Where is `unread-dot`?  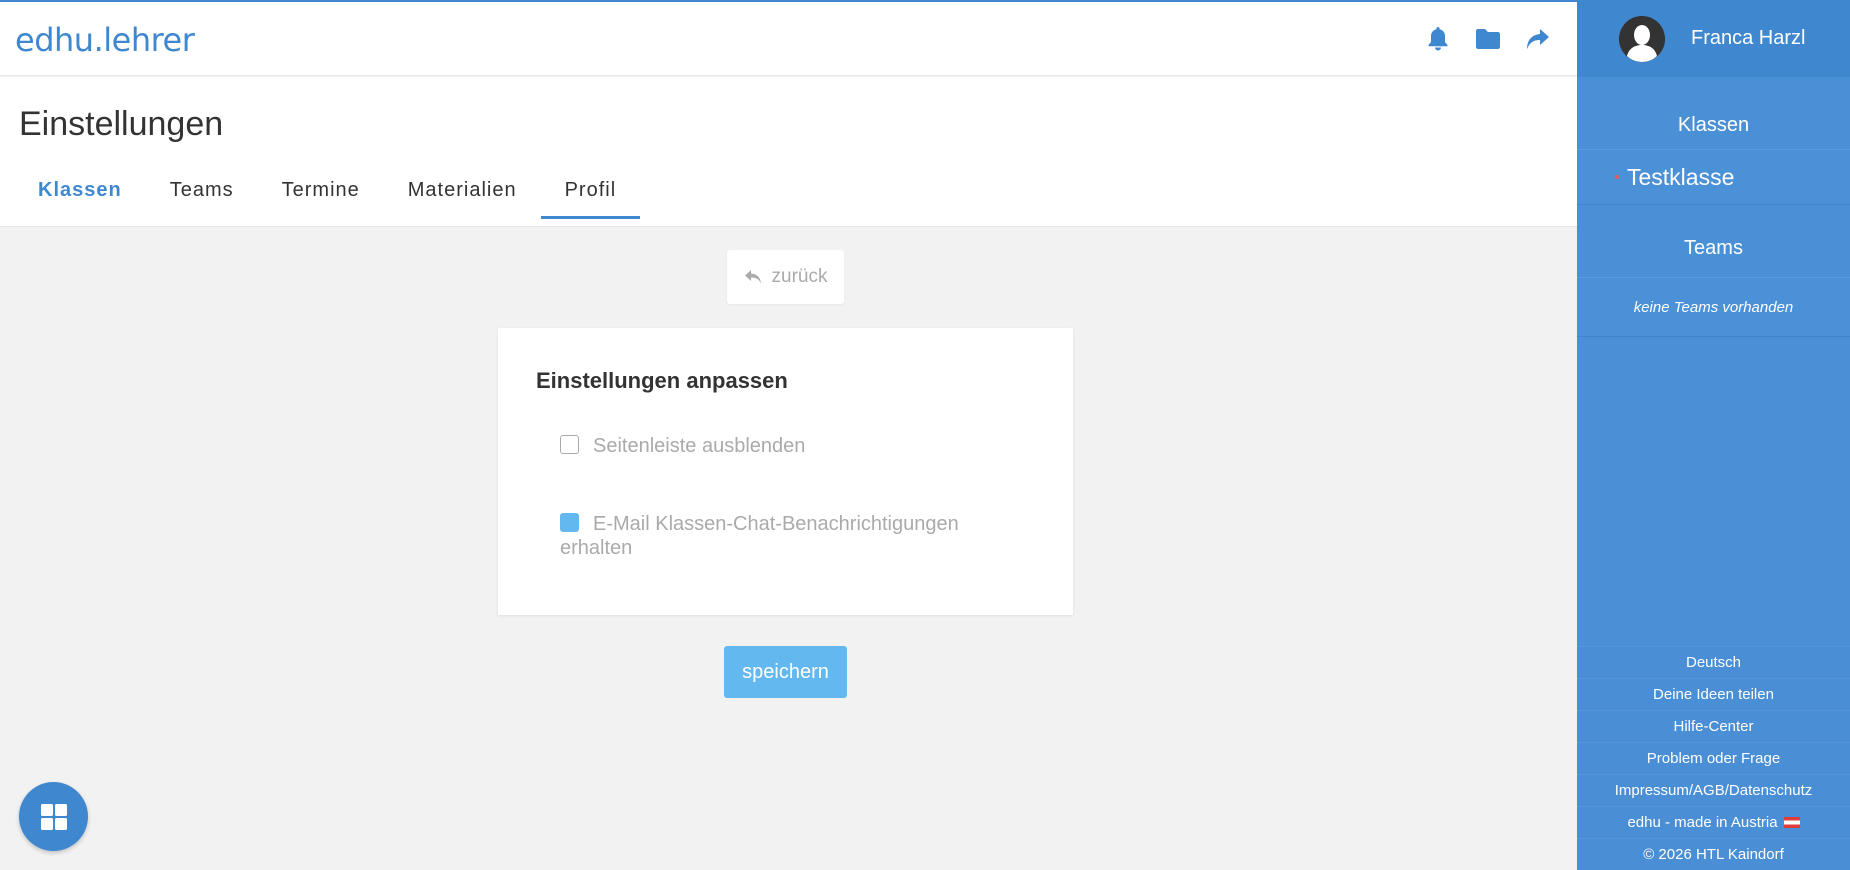
unread-dot is located at coordinates (1617, 177).